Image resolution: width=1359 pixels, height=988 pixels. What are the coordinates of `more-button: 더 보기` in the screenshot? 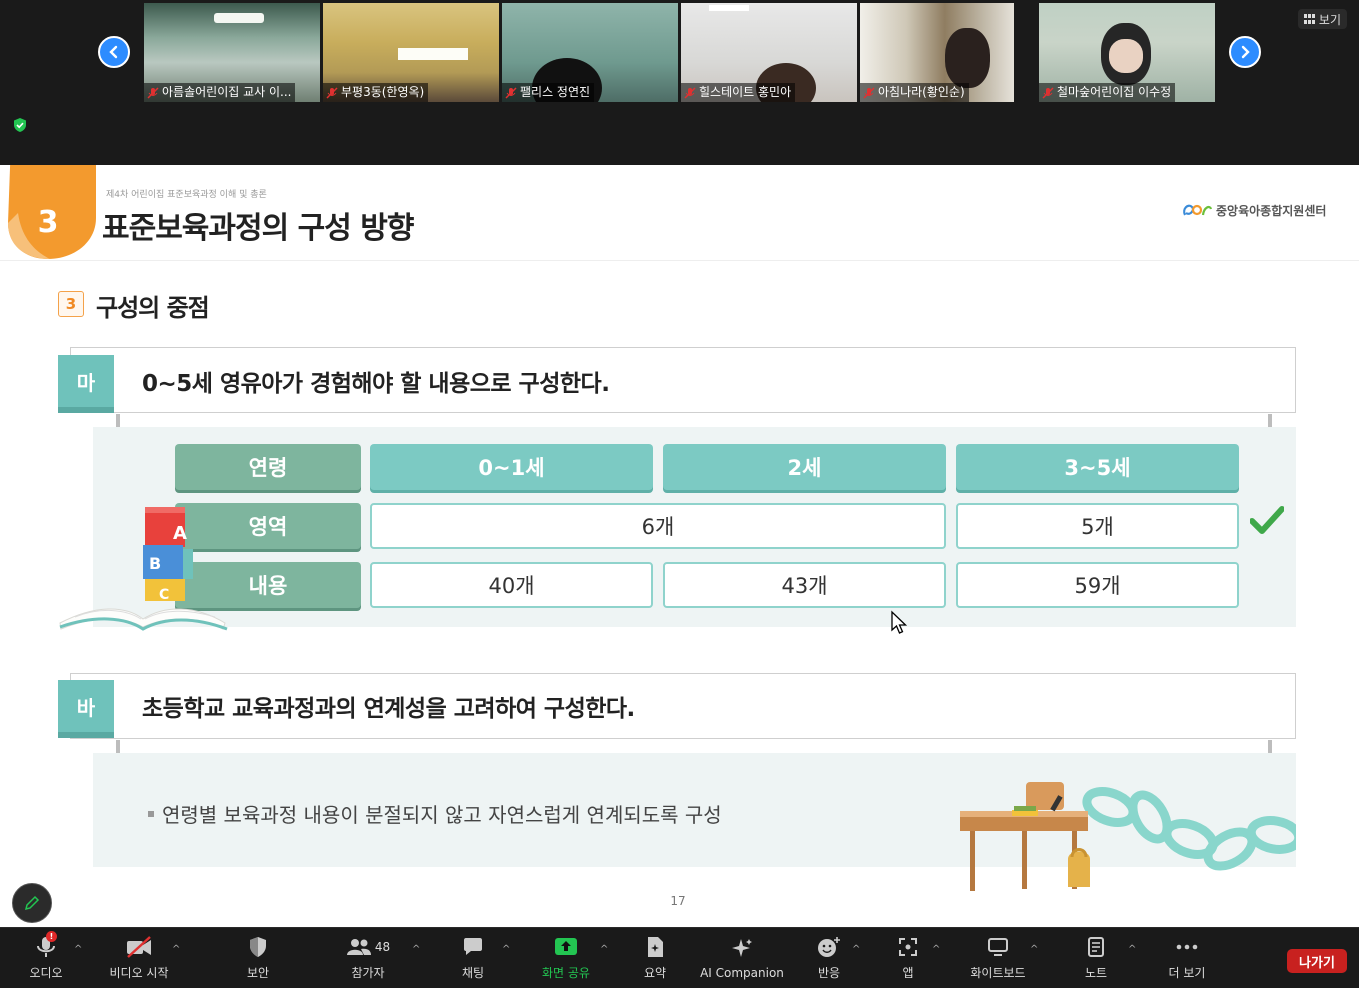 It's located at (1187, 958).